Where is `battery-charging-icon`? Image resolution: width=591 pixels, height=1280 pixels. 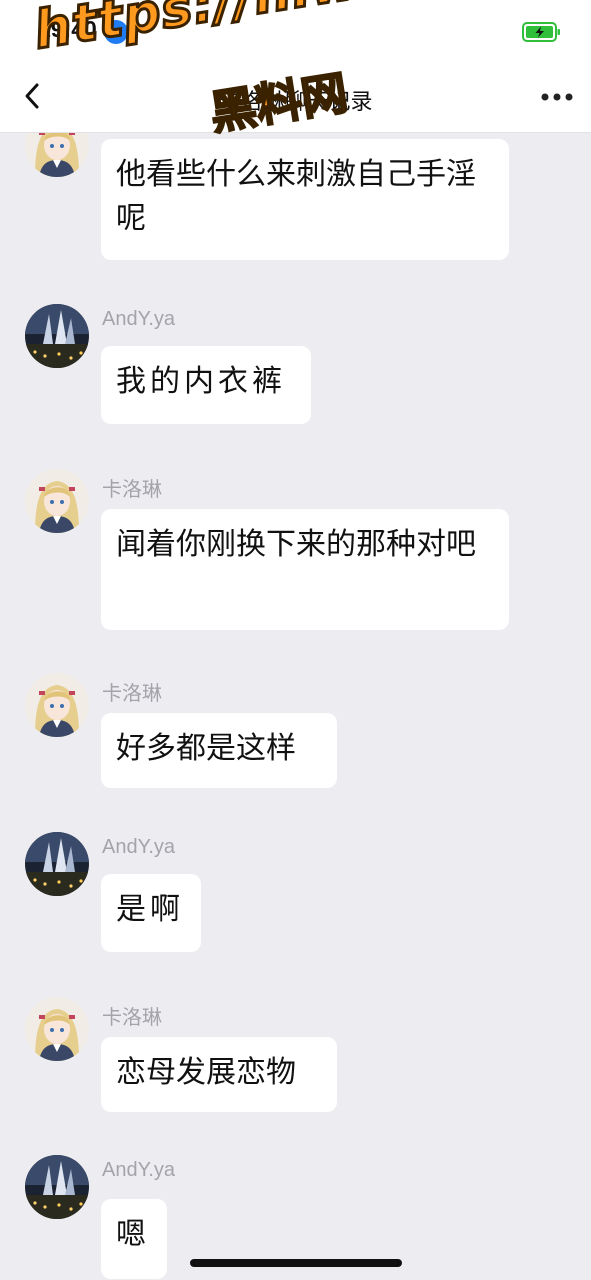
battery-charging-icon is located at coordinates (541, 32).